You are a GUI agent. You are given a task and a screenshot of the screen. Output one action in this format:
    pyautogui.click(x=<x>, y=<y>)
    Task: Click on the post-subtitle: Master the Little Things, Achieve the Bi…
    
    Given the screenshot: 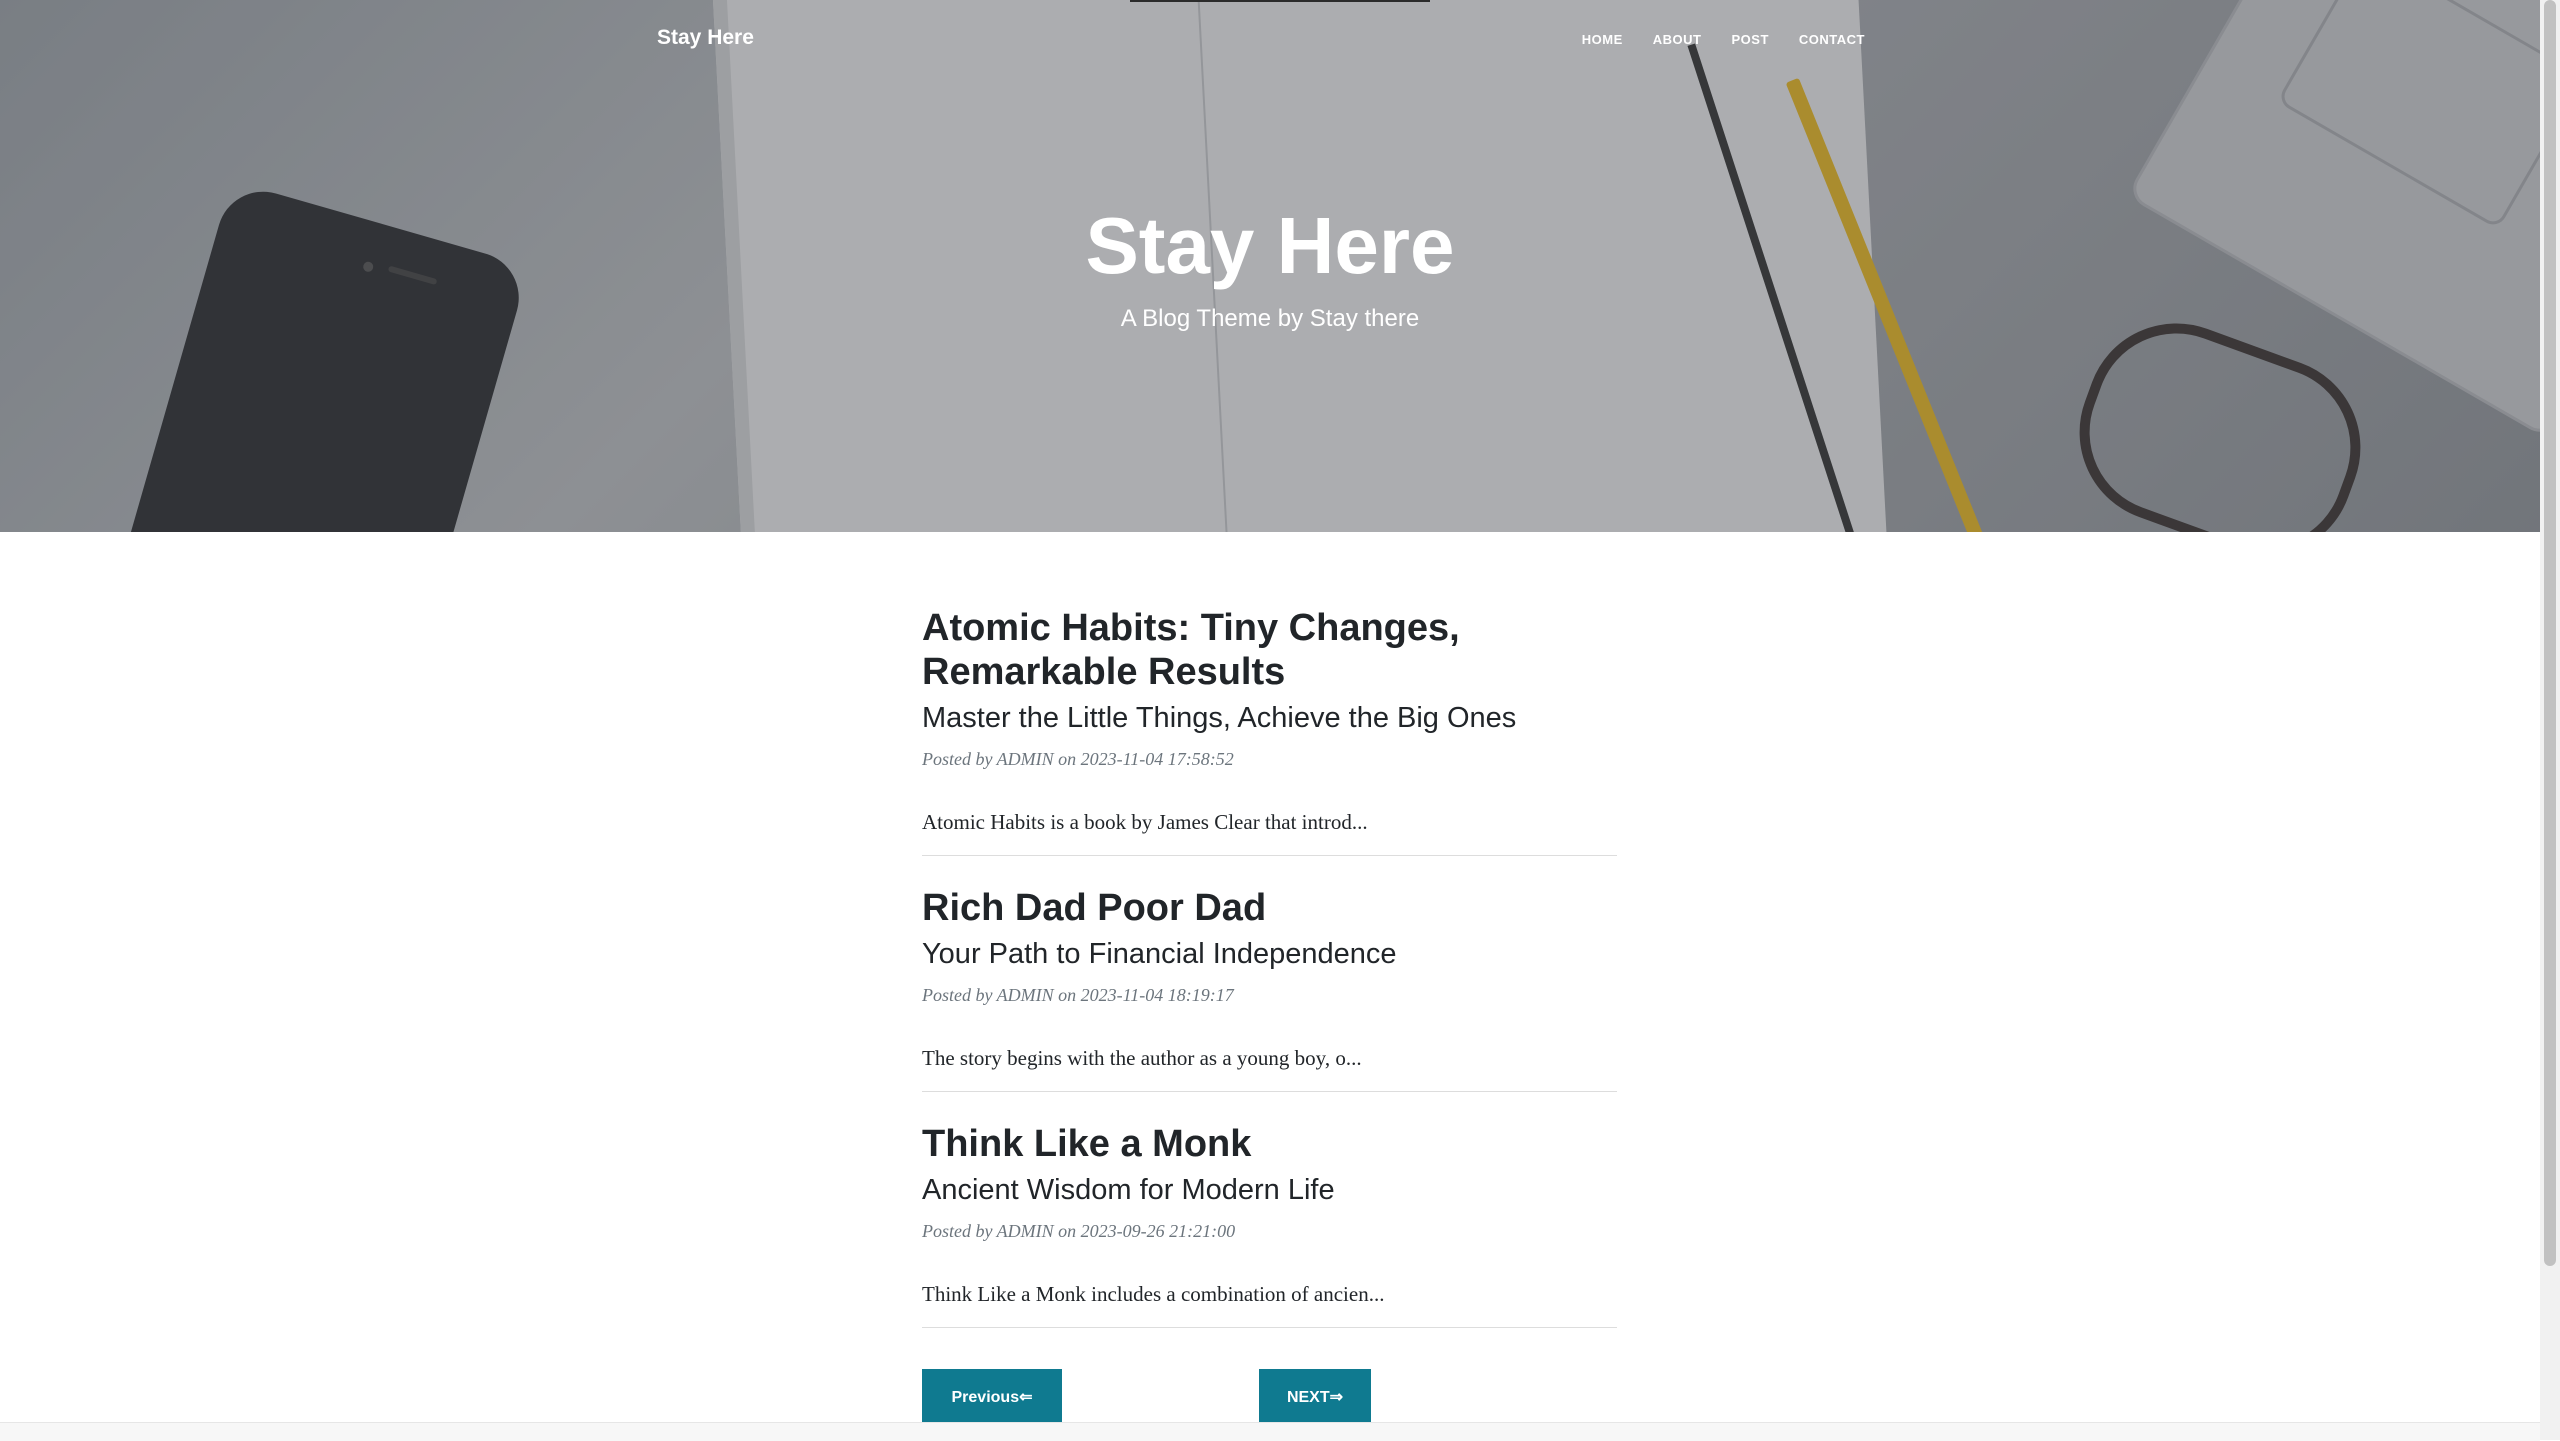 What is the action you would take?
    pyautogui.click(x=1269, y=718)
    